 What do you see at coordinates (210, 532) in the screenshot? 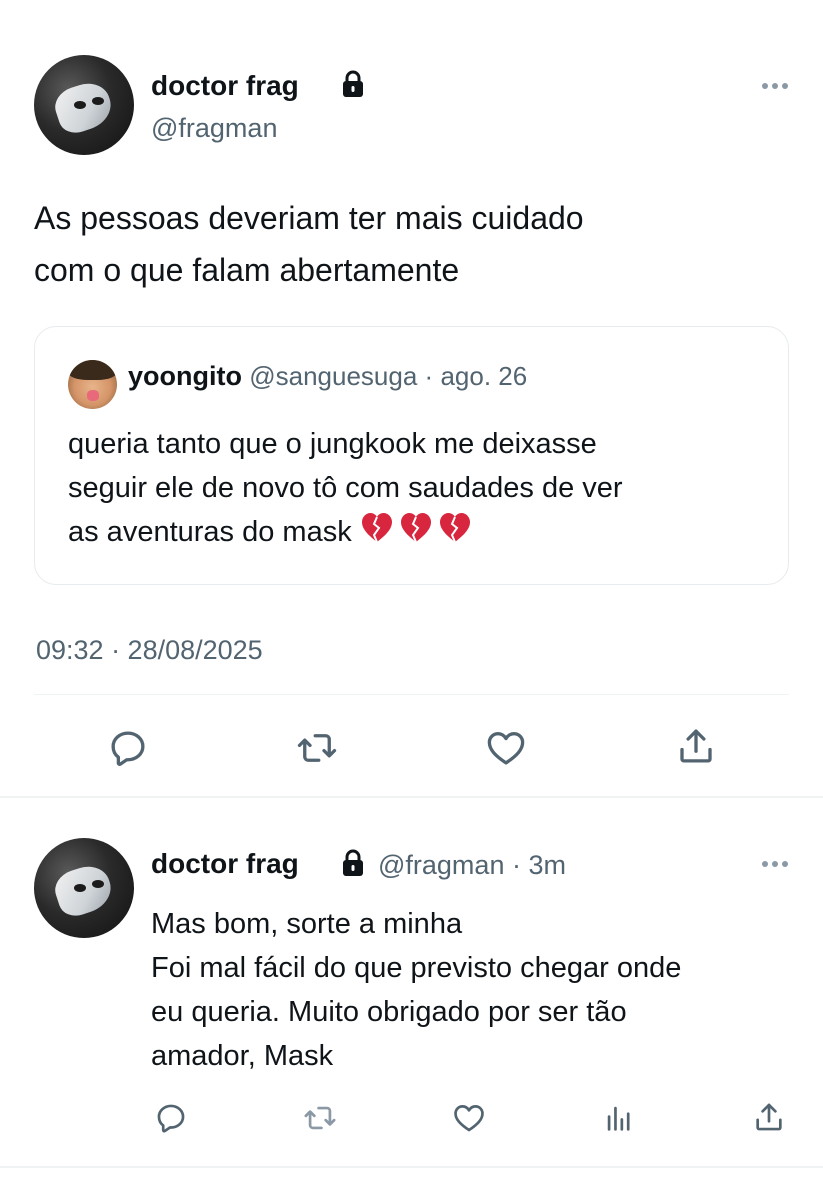
I see `quoted-text-line: as aventuras do mask` at bounding box center [210, 532].